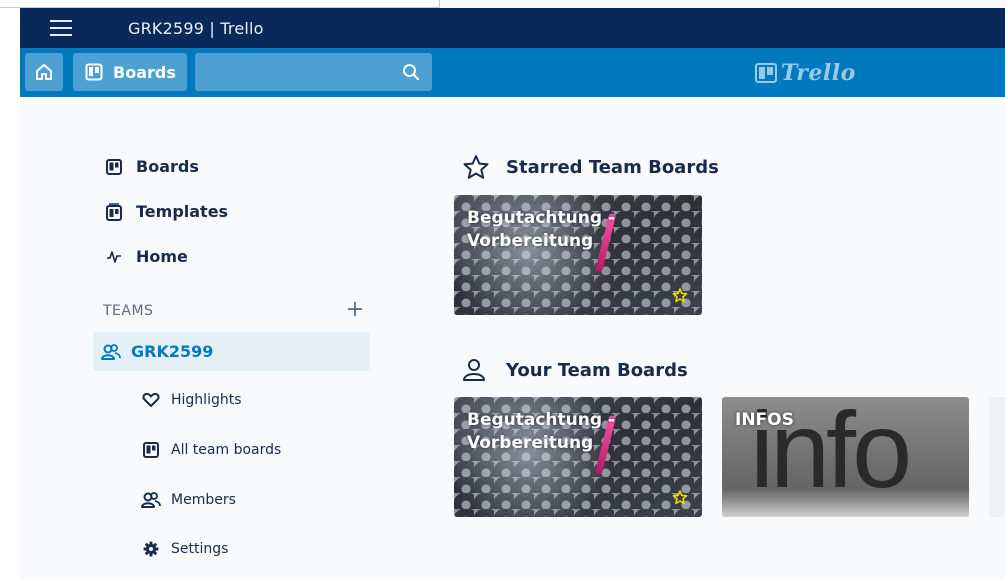 The width and height of the screenshot is (1005, 580). What do you see at coordinates (818, 73) in the screenshot?
I see `trello-logo-text: Trello` at bounding box center [818, 73].